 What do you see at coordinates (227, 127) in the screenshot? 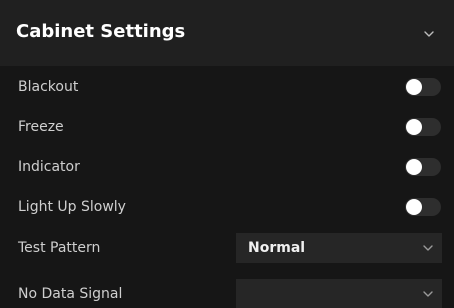
I see `setting-row-freeze: Freeze` at bounding box center [227, 127].